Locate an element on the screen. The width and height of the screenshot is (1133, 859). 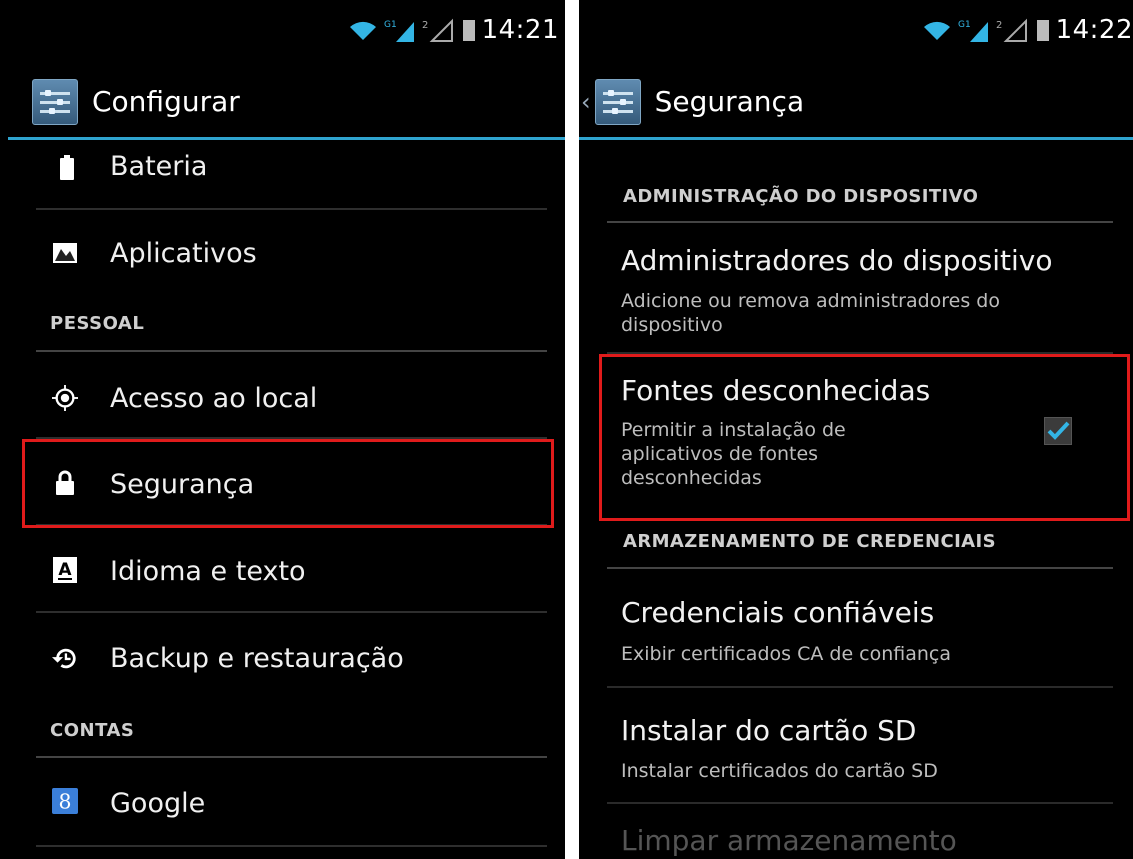
settings-item-label: Google is located at coordinates (158, 803).